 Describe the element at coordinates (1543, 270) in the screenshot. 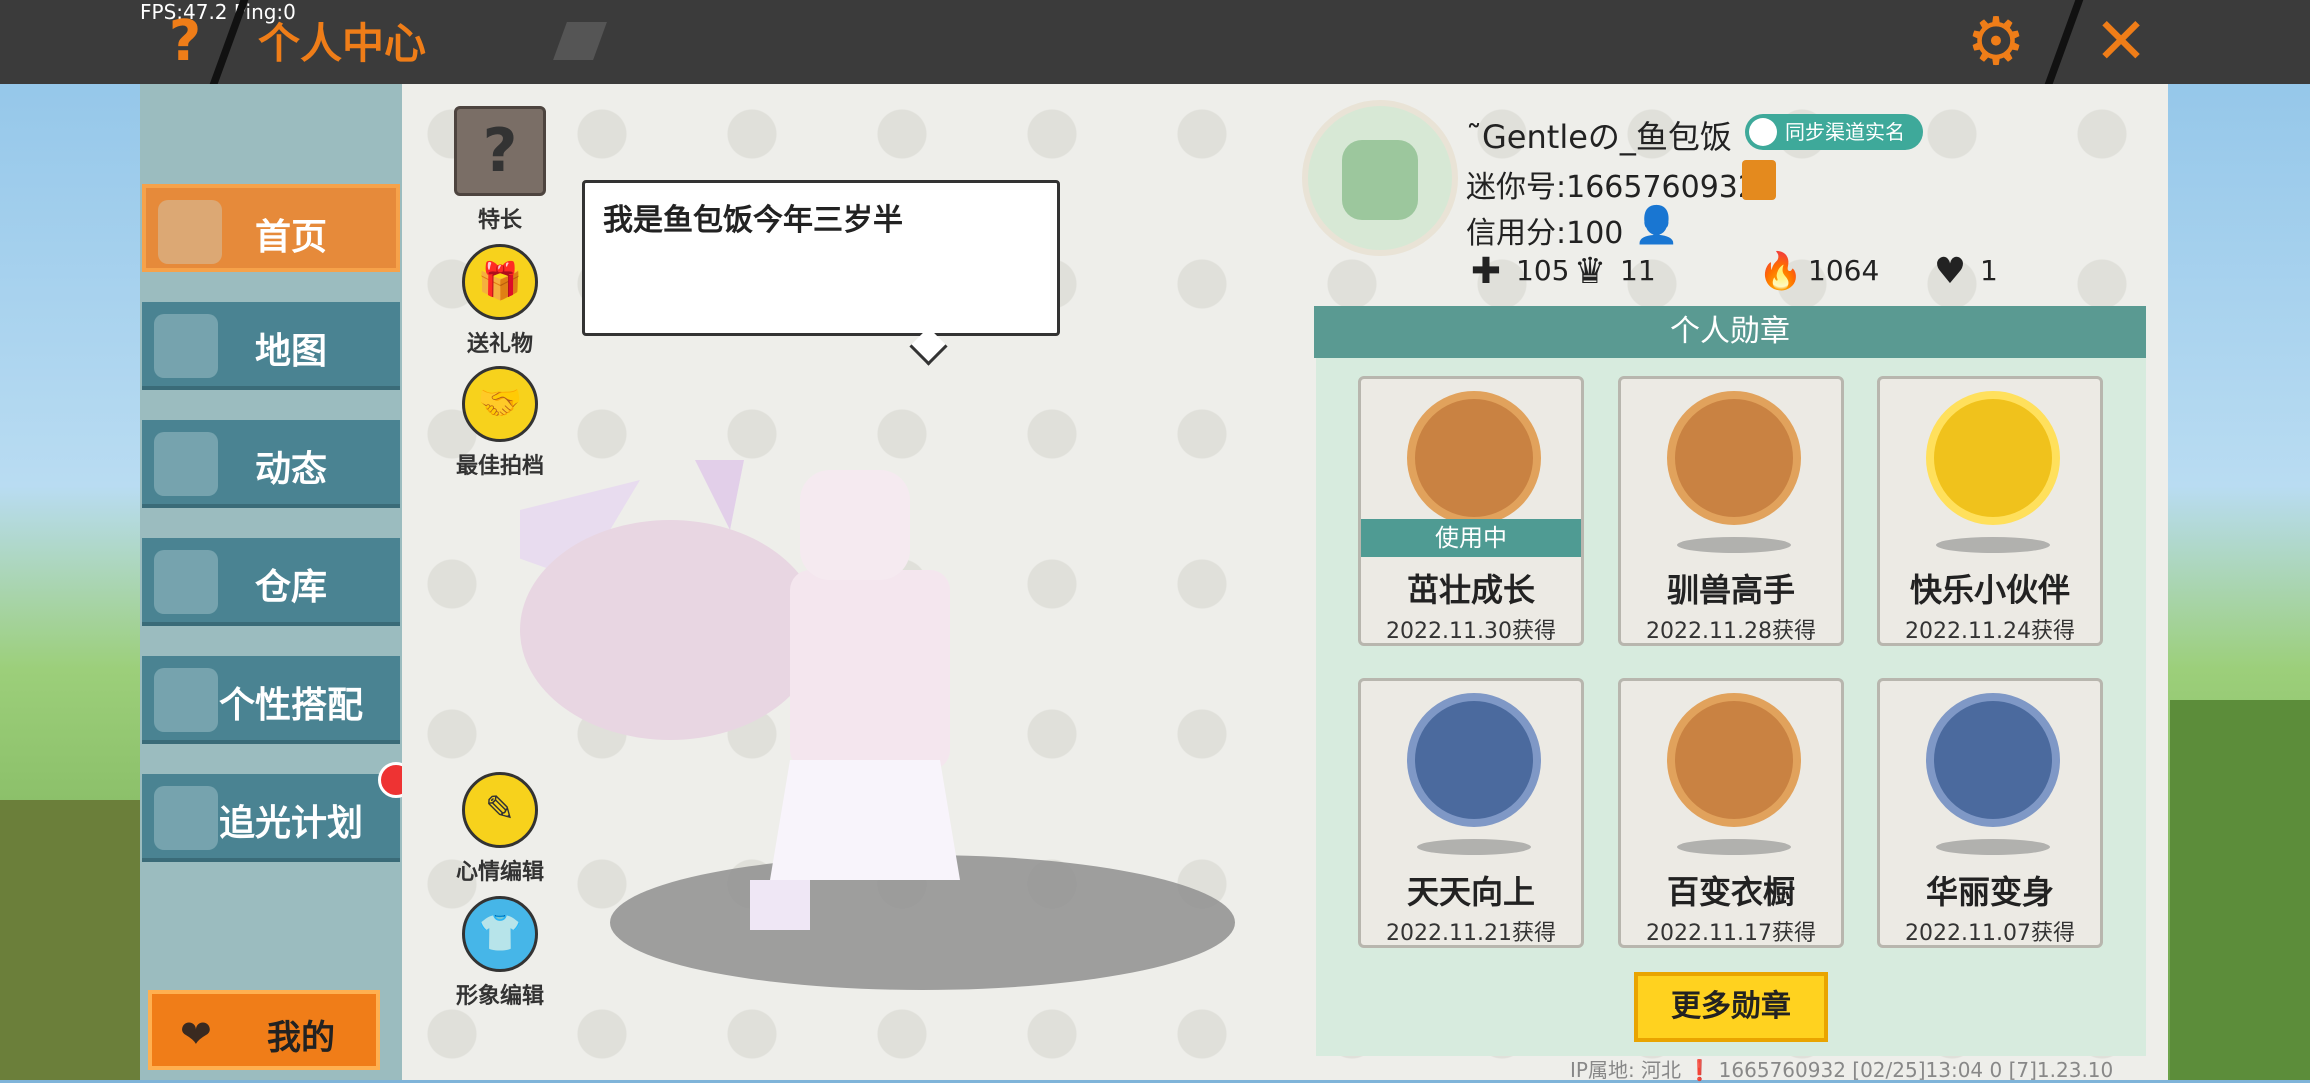

I see `friends-count: 105` at that location.